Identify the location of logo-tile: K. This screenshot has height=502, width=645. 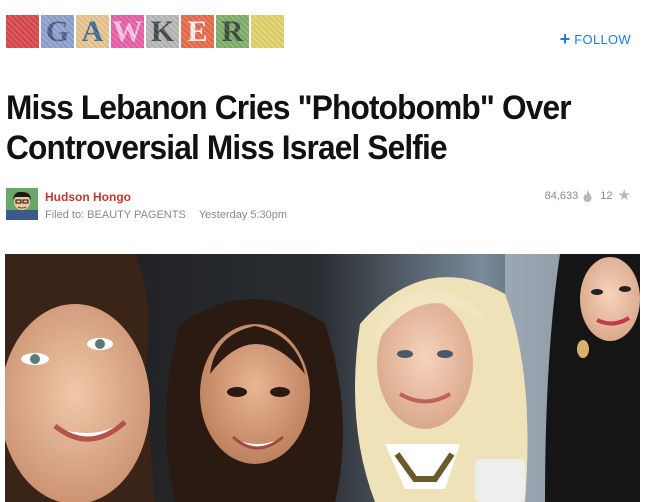
(162, 31).